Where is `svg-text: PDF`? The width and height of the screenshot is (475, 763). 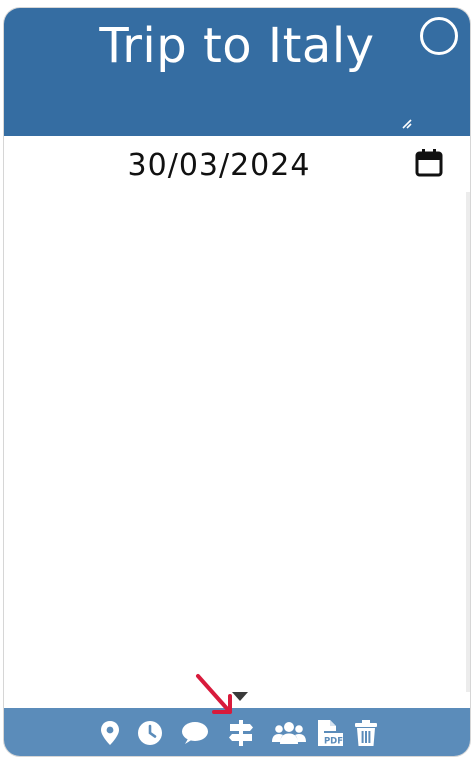 svg-text: PDF is located at coordinates (333, 742).